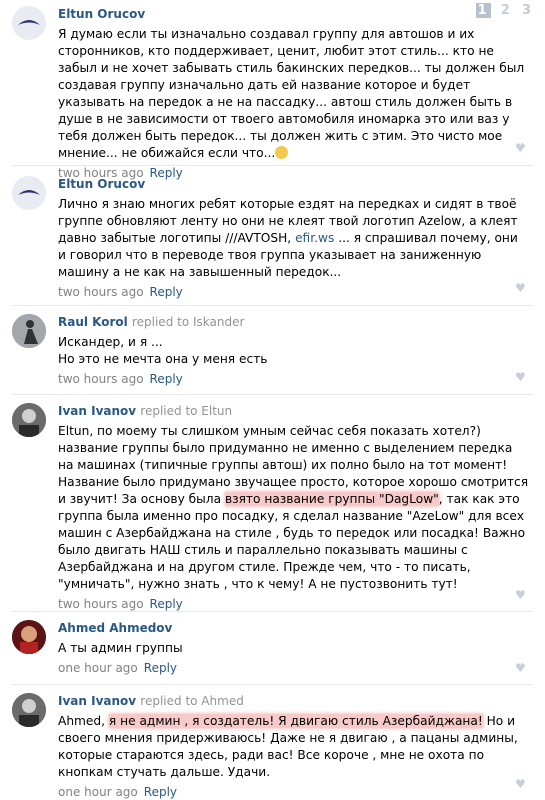 This screenshot has width=545, height=800. I want to click on comment-text: А ты админ группы, so click(120, 648).